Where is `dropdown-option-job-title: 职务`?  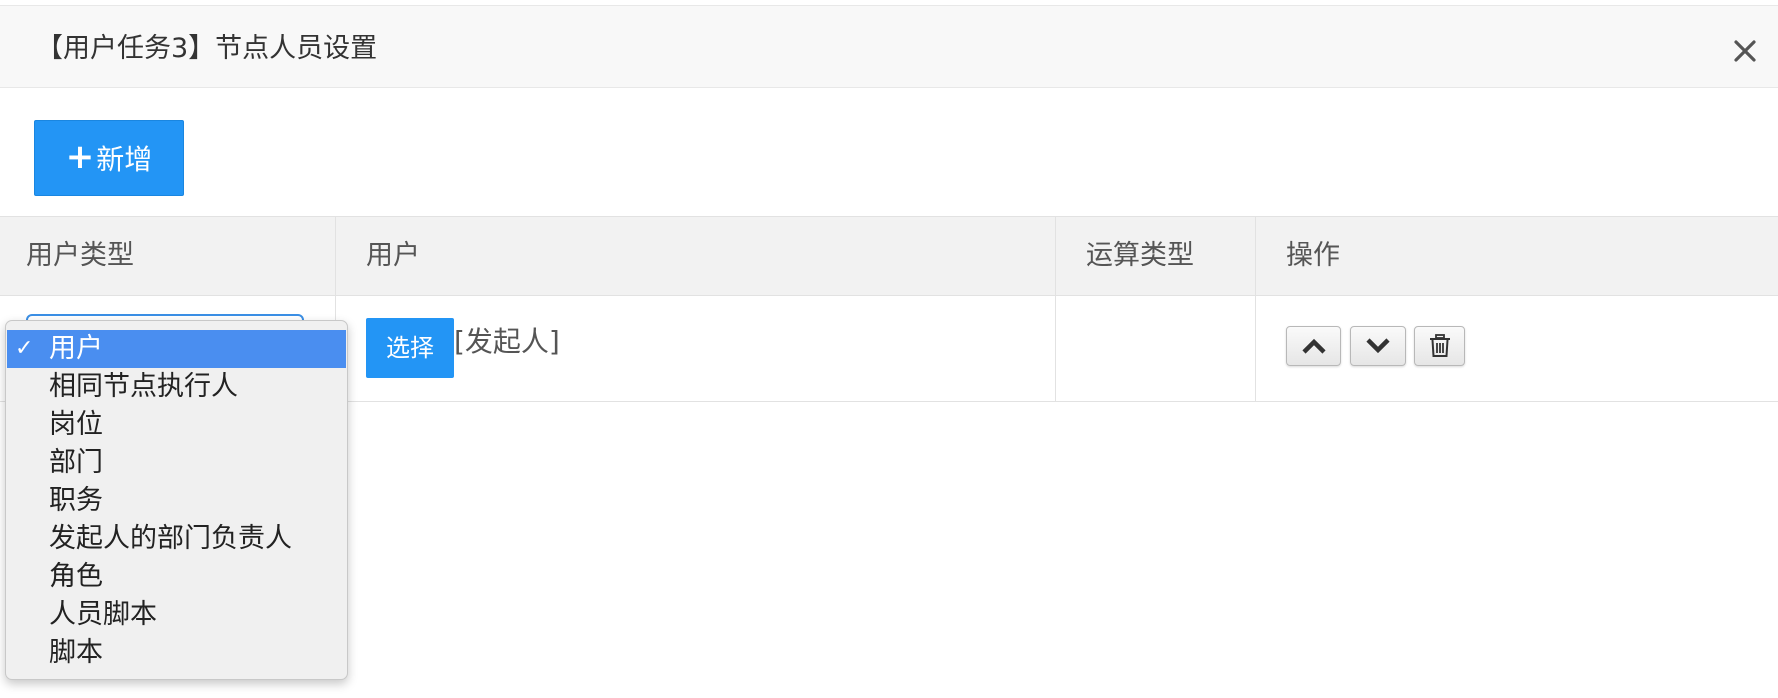
dropdown-option-job-title: 职务 is located at coordinates (176, 501).